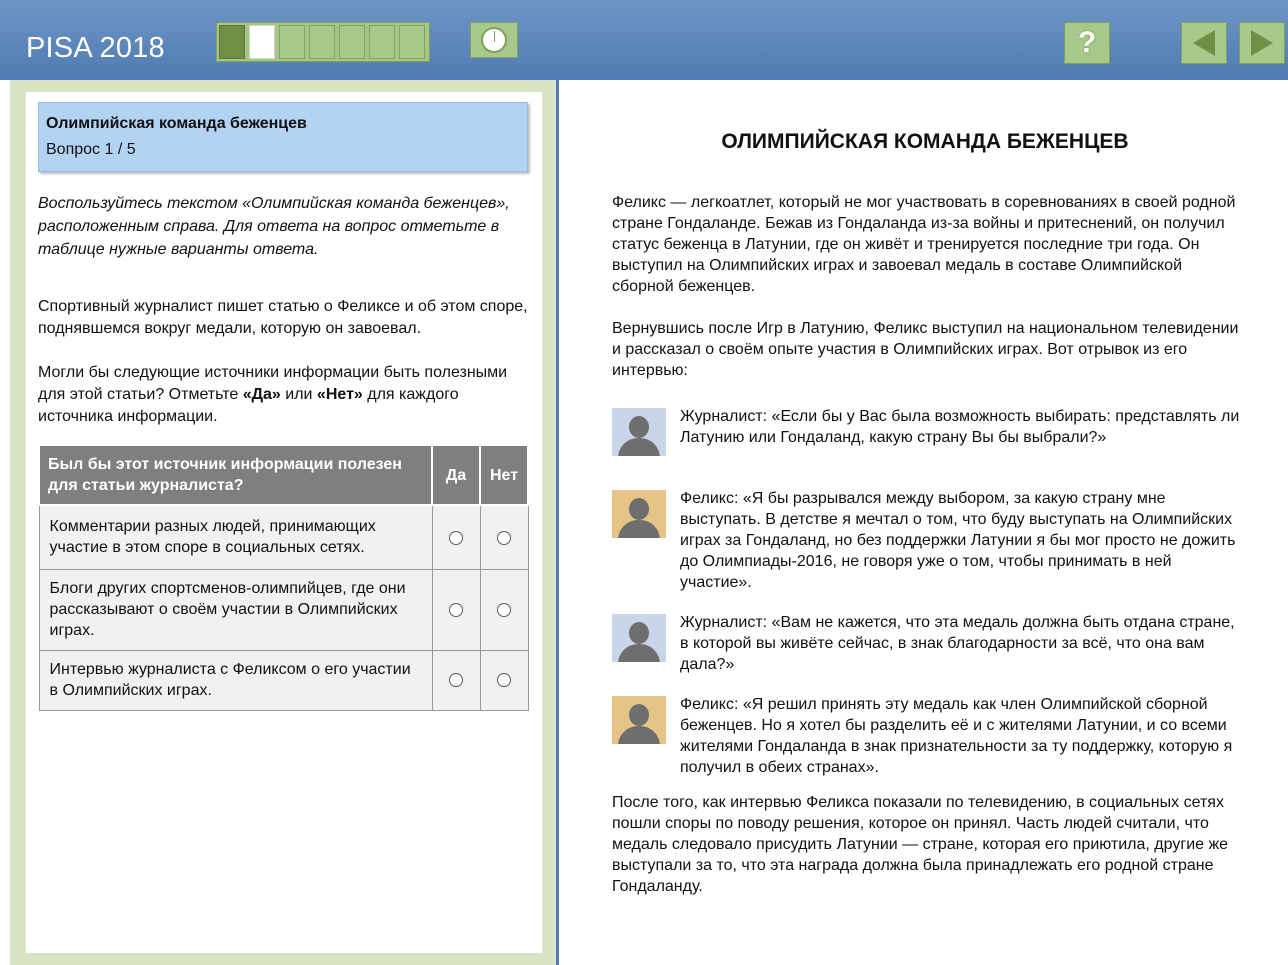 This screenshot has height=965, width=1288. I want to click on help-button: ?, so click(1087, 43).